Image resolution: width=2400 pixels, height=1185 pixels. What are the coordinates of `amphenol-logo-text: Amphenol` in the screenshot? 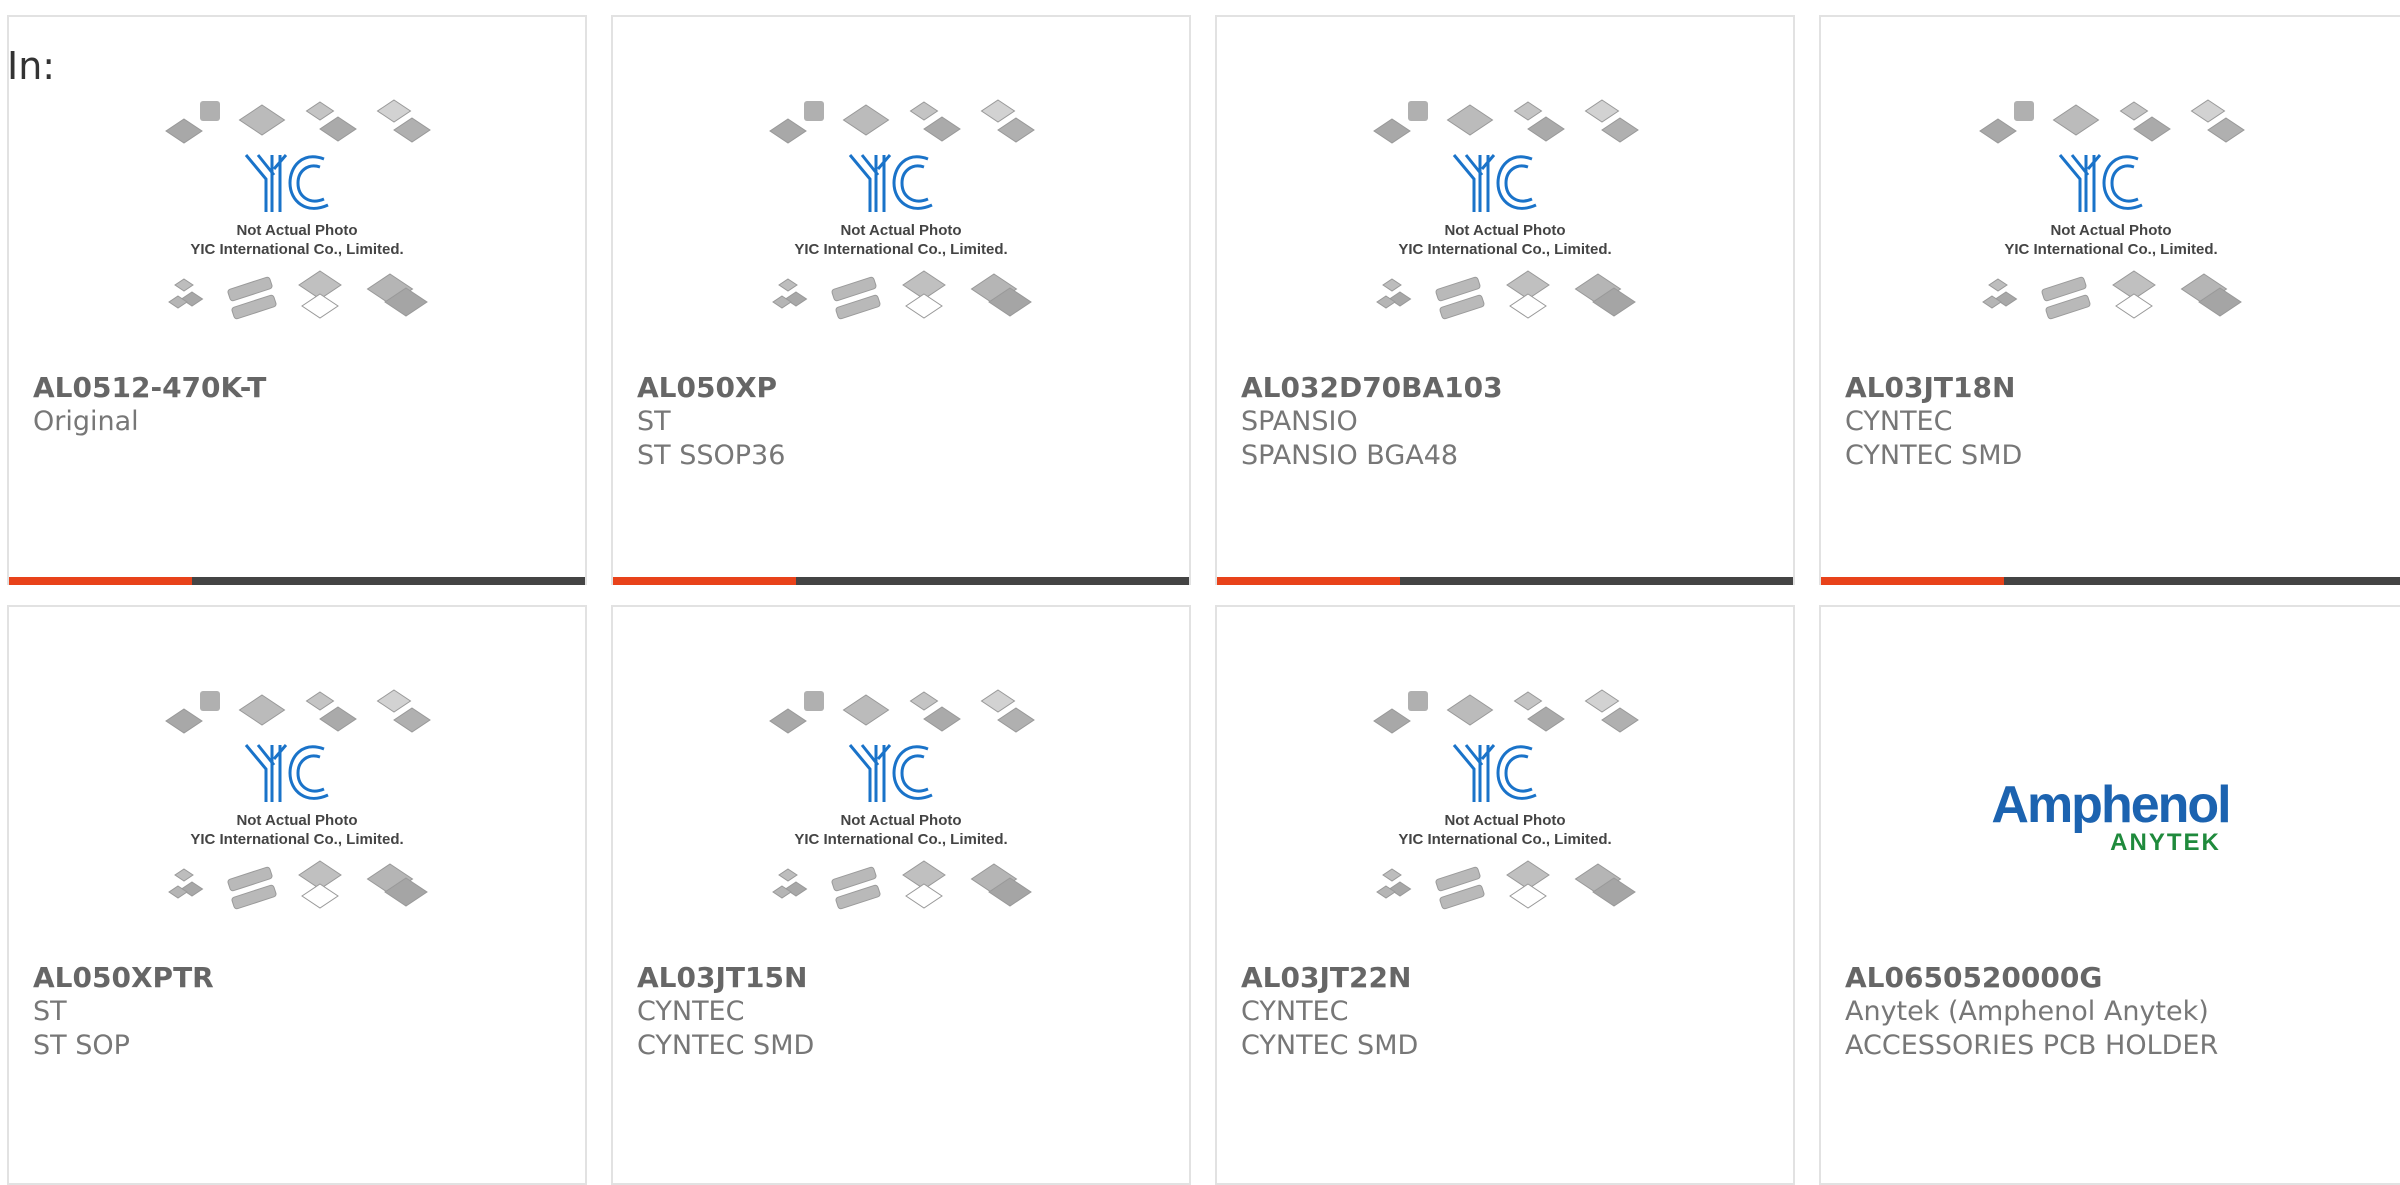 It's located at (2111, 805).